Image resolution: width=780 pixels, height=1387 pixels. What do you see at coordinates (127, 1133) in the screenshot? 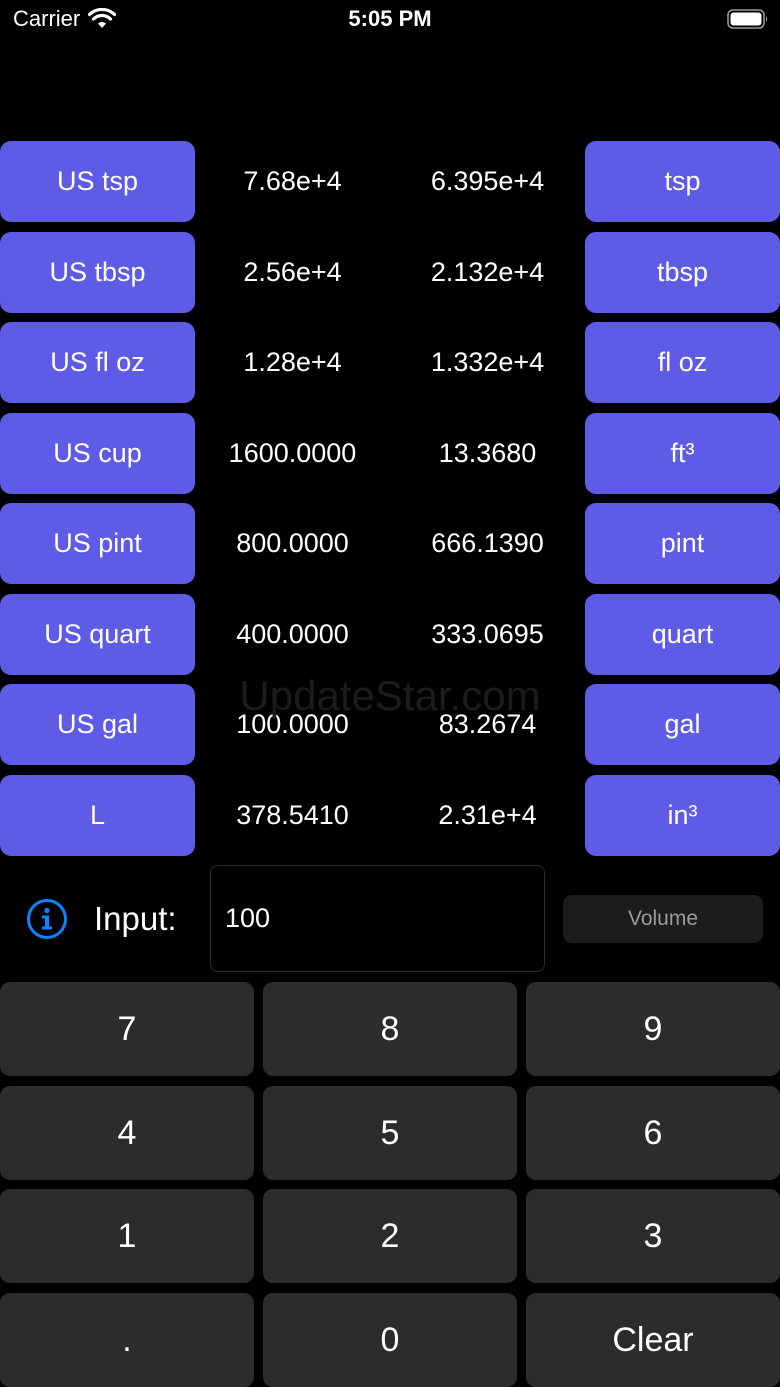
I see `key-4: 4` at bounding box center [127, 1133].